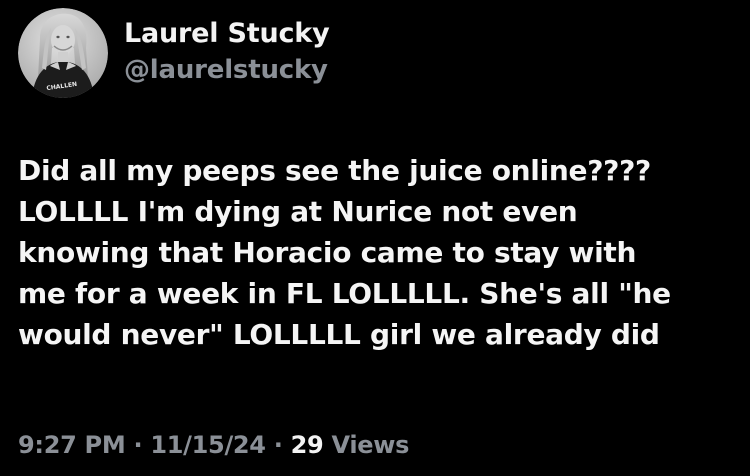  Describe the element at coordinates (307, 445) in the screenshot. I see `views-count: 29` at that location.